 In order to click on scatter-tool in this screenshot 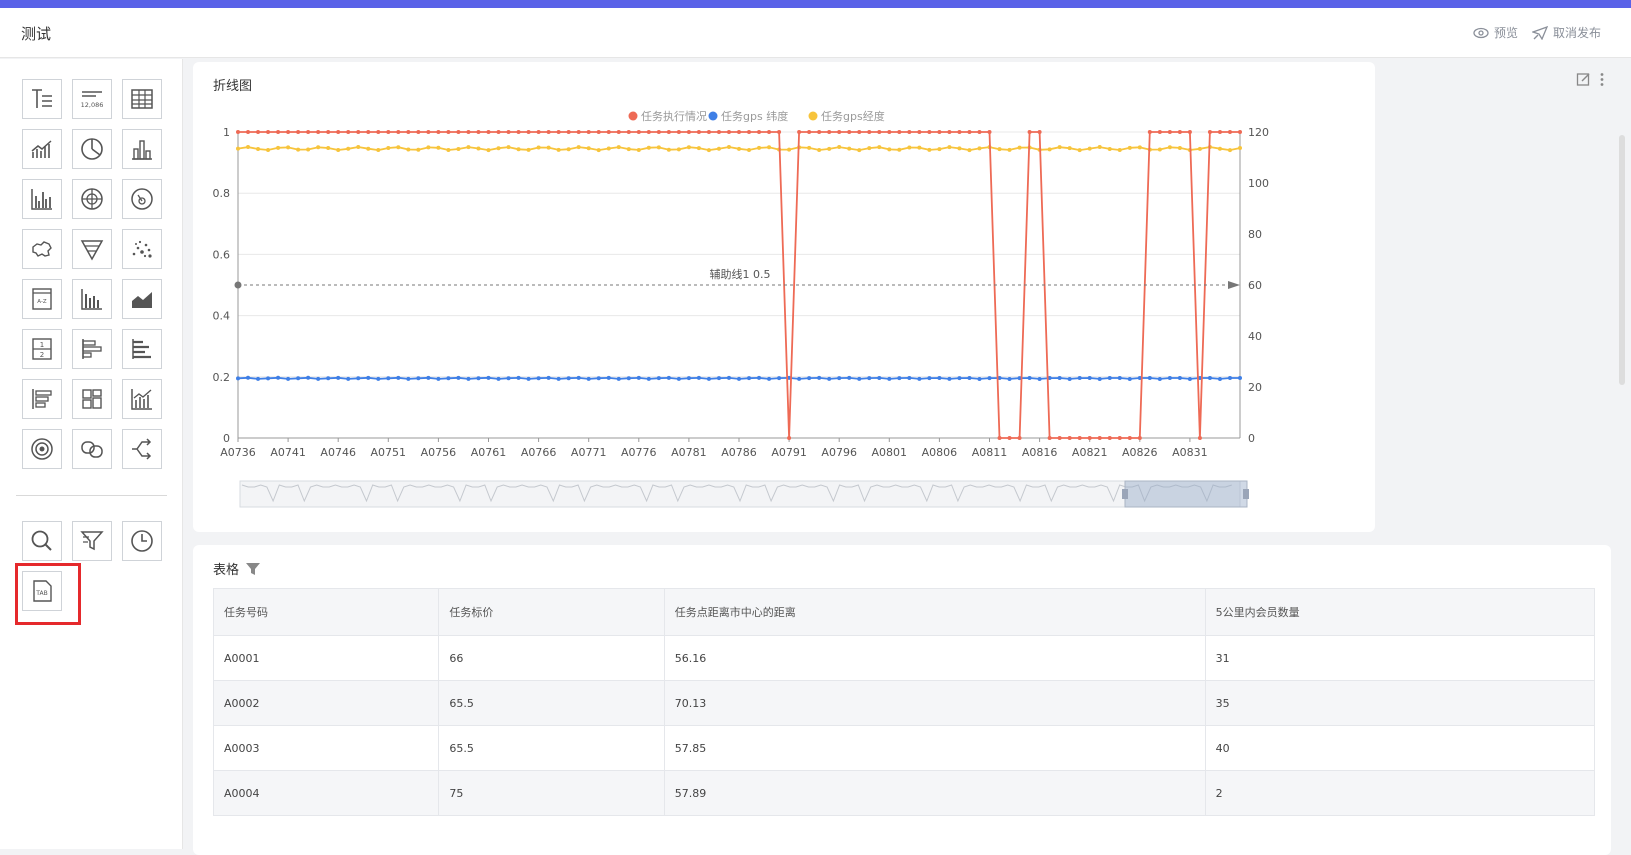, I will do `click(142, 249)`.